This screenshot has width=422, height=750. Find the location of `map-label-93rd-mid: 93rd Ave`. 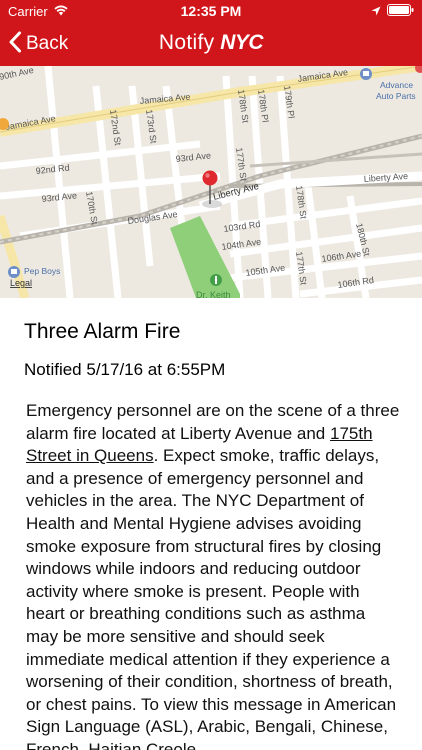

map-label-93rd-mid: 93rd Ave is located at coordinates (193, 157).